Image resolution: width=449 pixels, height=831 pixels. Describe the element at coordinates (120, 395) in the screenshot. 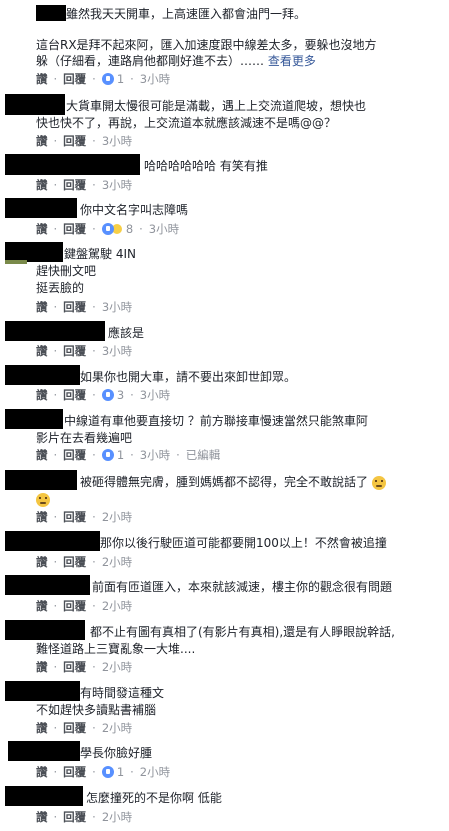

I see `reaction-count: 3` at that location.